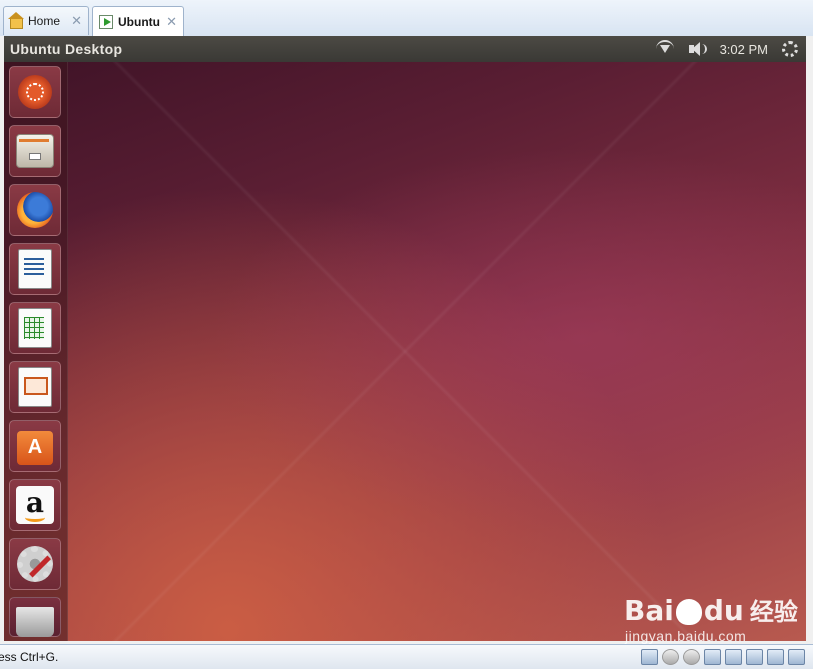 This screenshot has height=669, width=813. What do you see at coordinates (733, 657) in the screenshot?
I see `network-icon` at bounding box center [733, 657].